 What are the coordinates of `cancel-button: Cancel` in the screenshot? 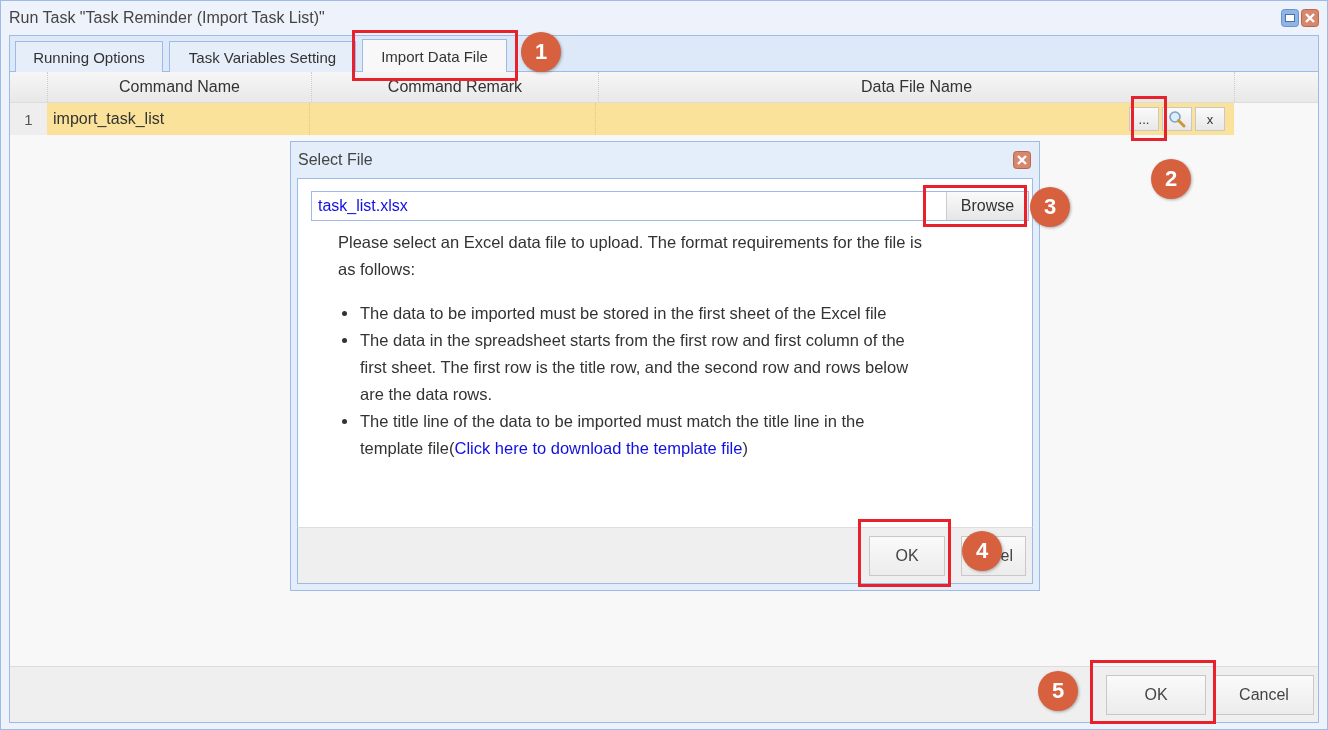 It's located at (1264, 694).